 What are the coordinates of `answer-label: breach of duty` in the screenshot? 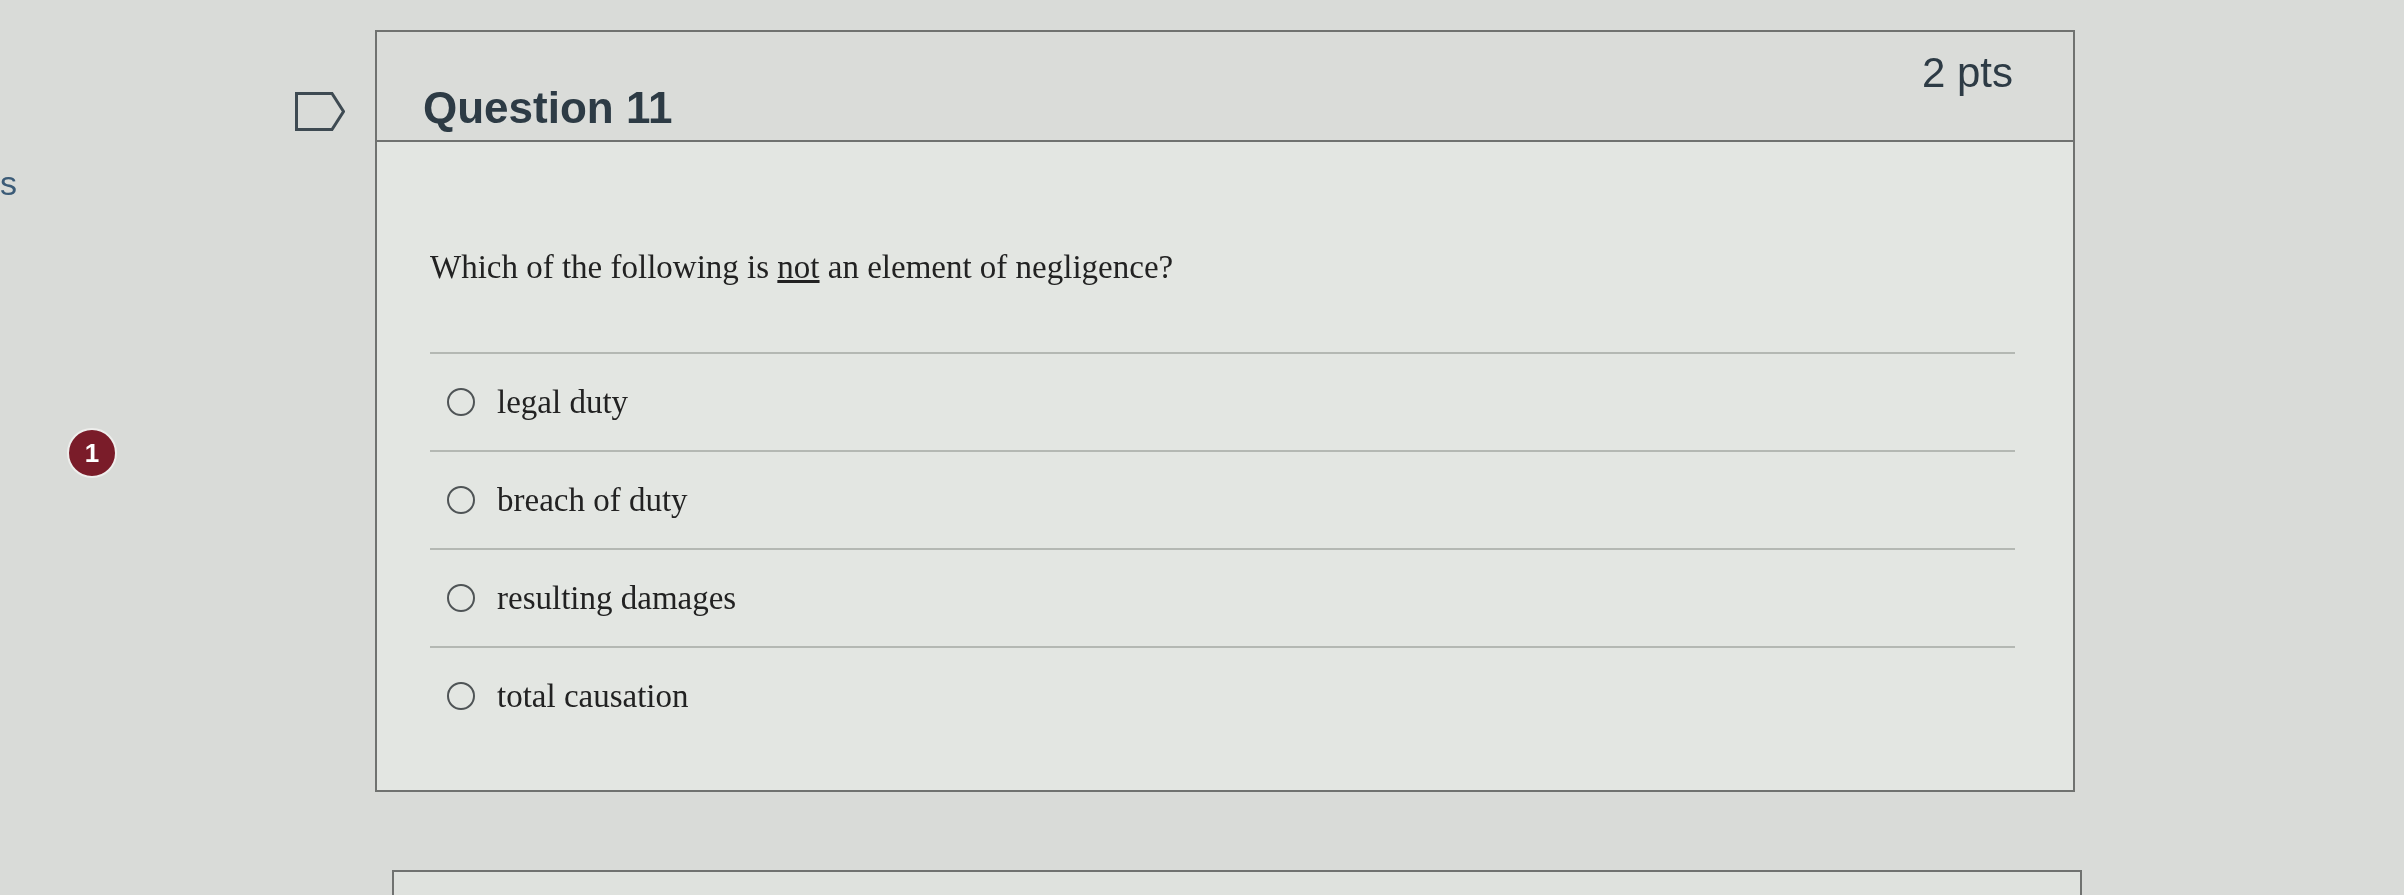 It's located at (592, 500).